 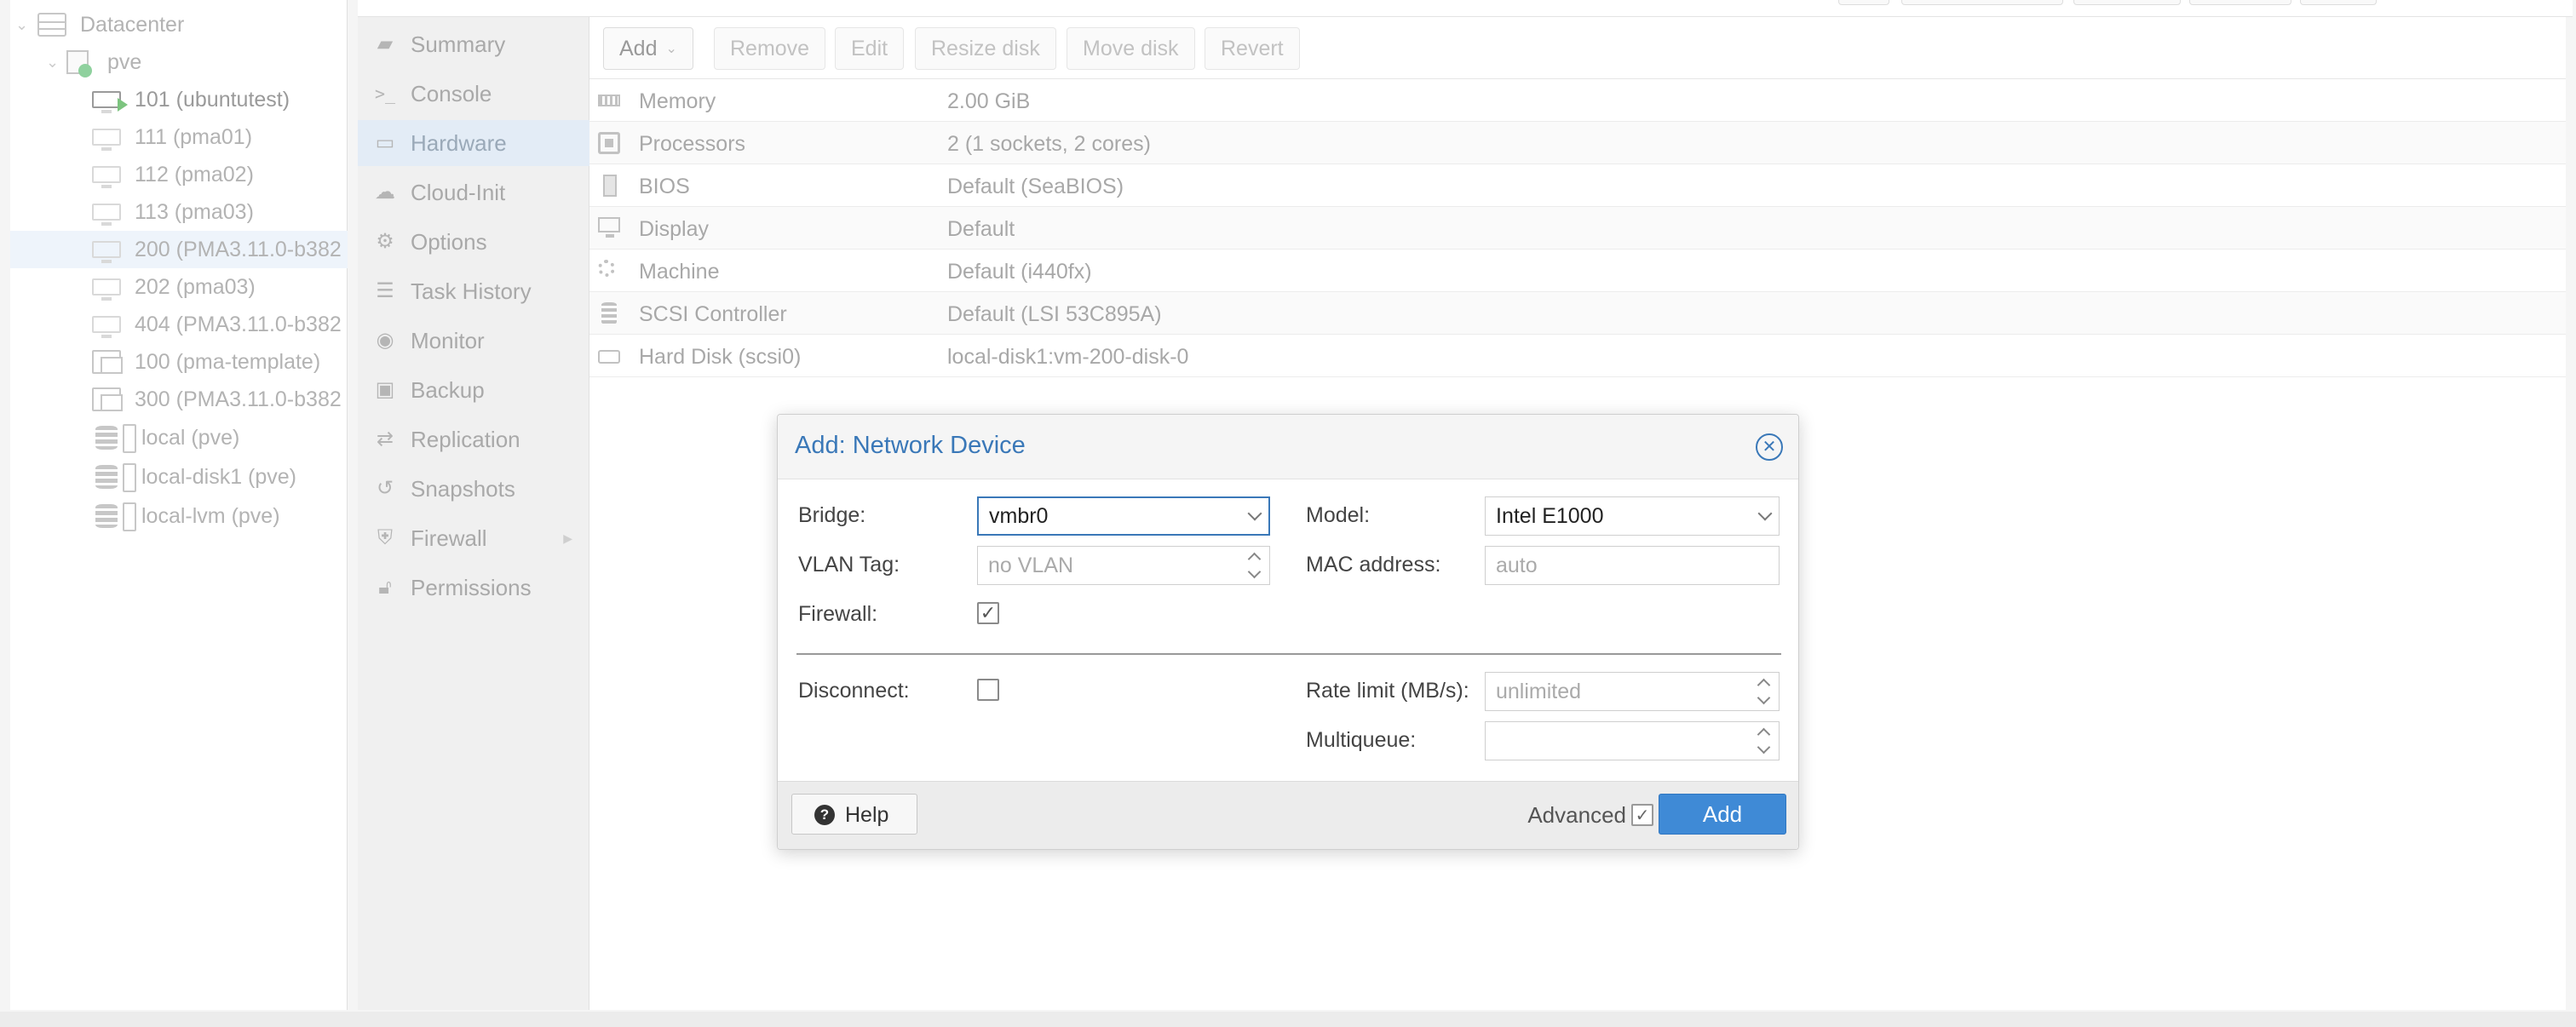 I want to click on tree-item-storage: local (pve), so click(x=179, y=438).